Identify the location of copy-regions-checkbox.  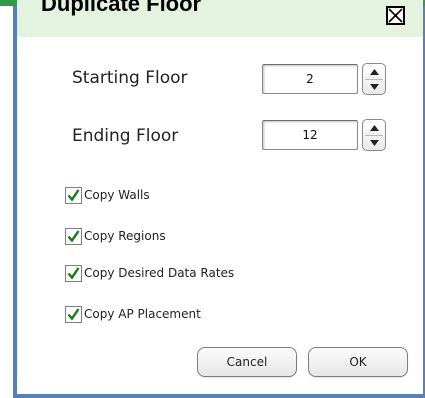
(73, 236).